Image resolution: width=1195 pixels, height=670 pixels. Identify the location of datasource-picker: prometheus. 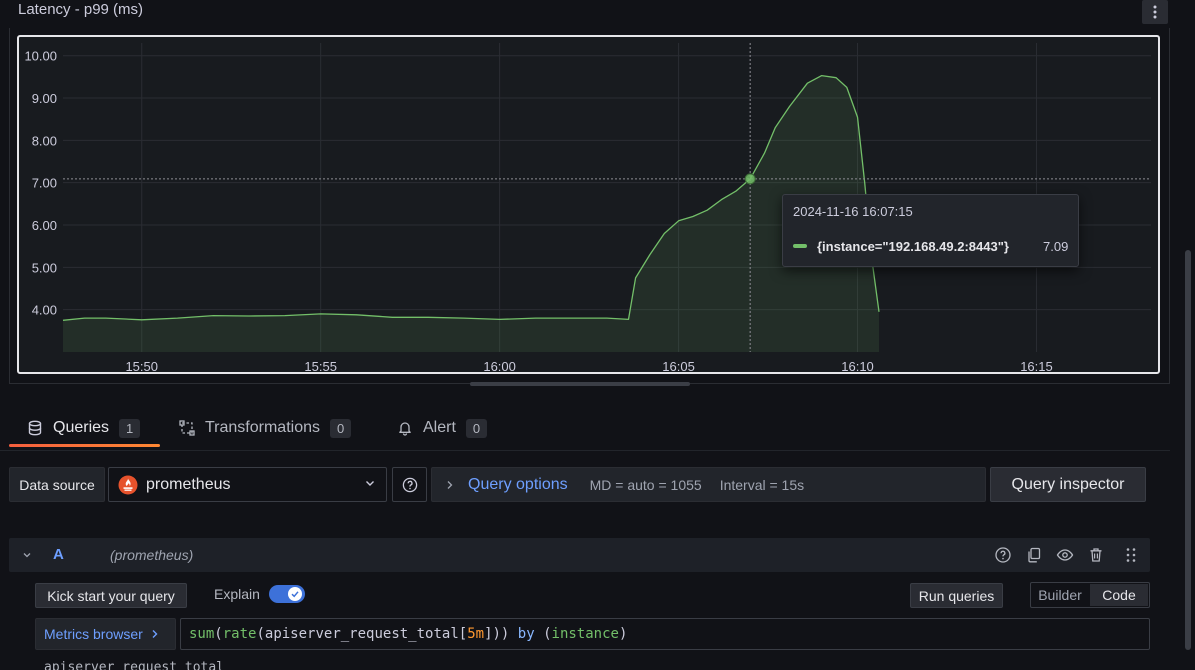
(247, 484).